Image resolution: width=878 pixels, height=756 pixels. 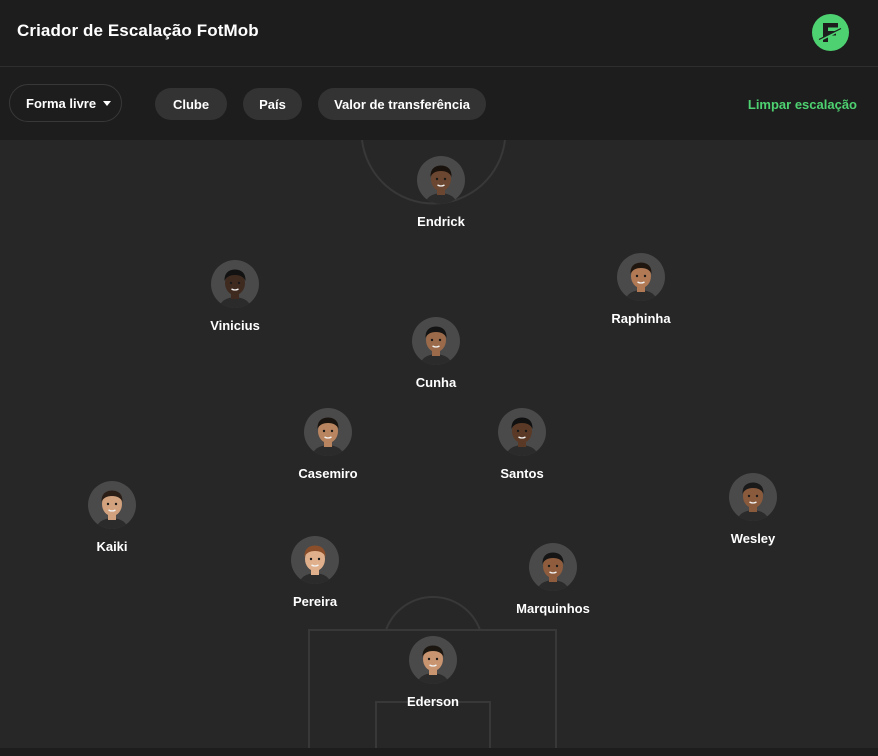 What do you see at coordinates (328, 473) in the screenshot?
I see `player-name: Casemiro` at bounding box center [328, 473].